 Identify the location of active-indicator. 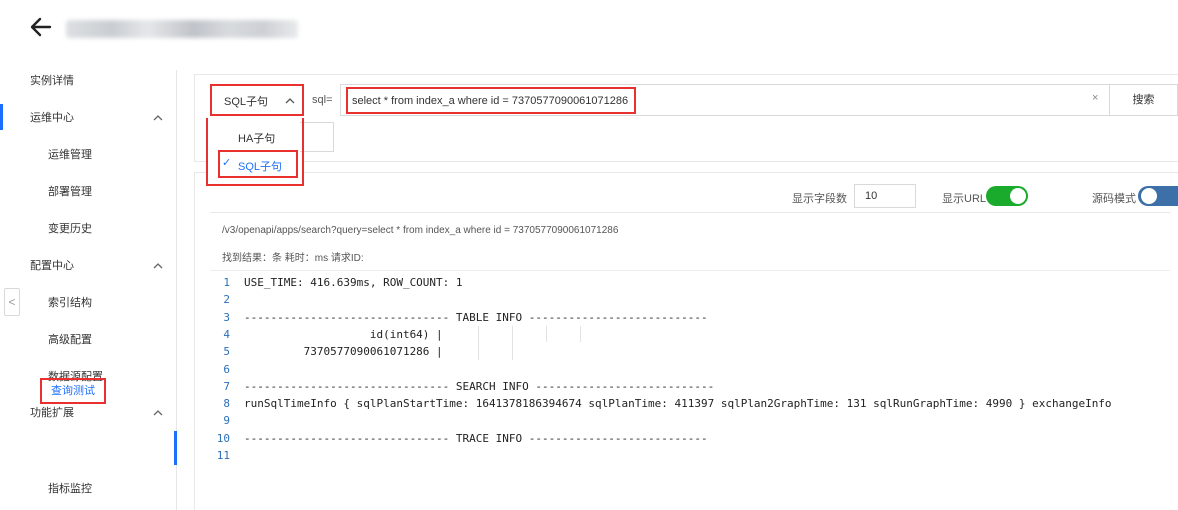
(175, 448).